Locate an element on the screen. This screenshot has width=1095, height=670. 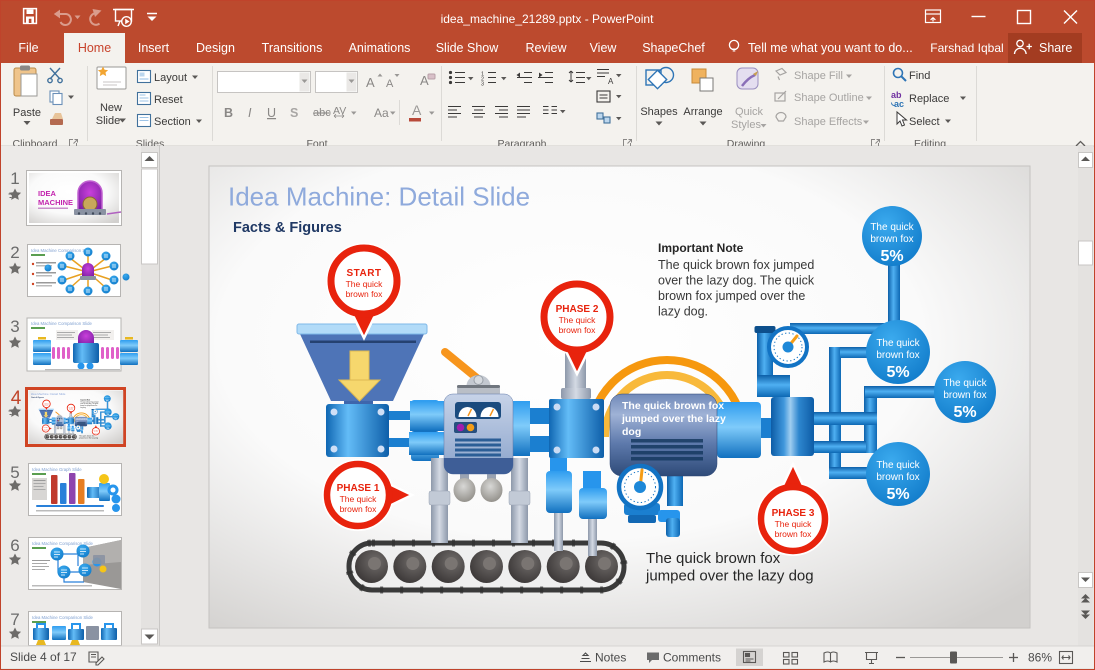
svg-text: Home is located at coordinates (94, 48).